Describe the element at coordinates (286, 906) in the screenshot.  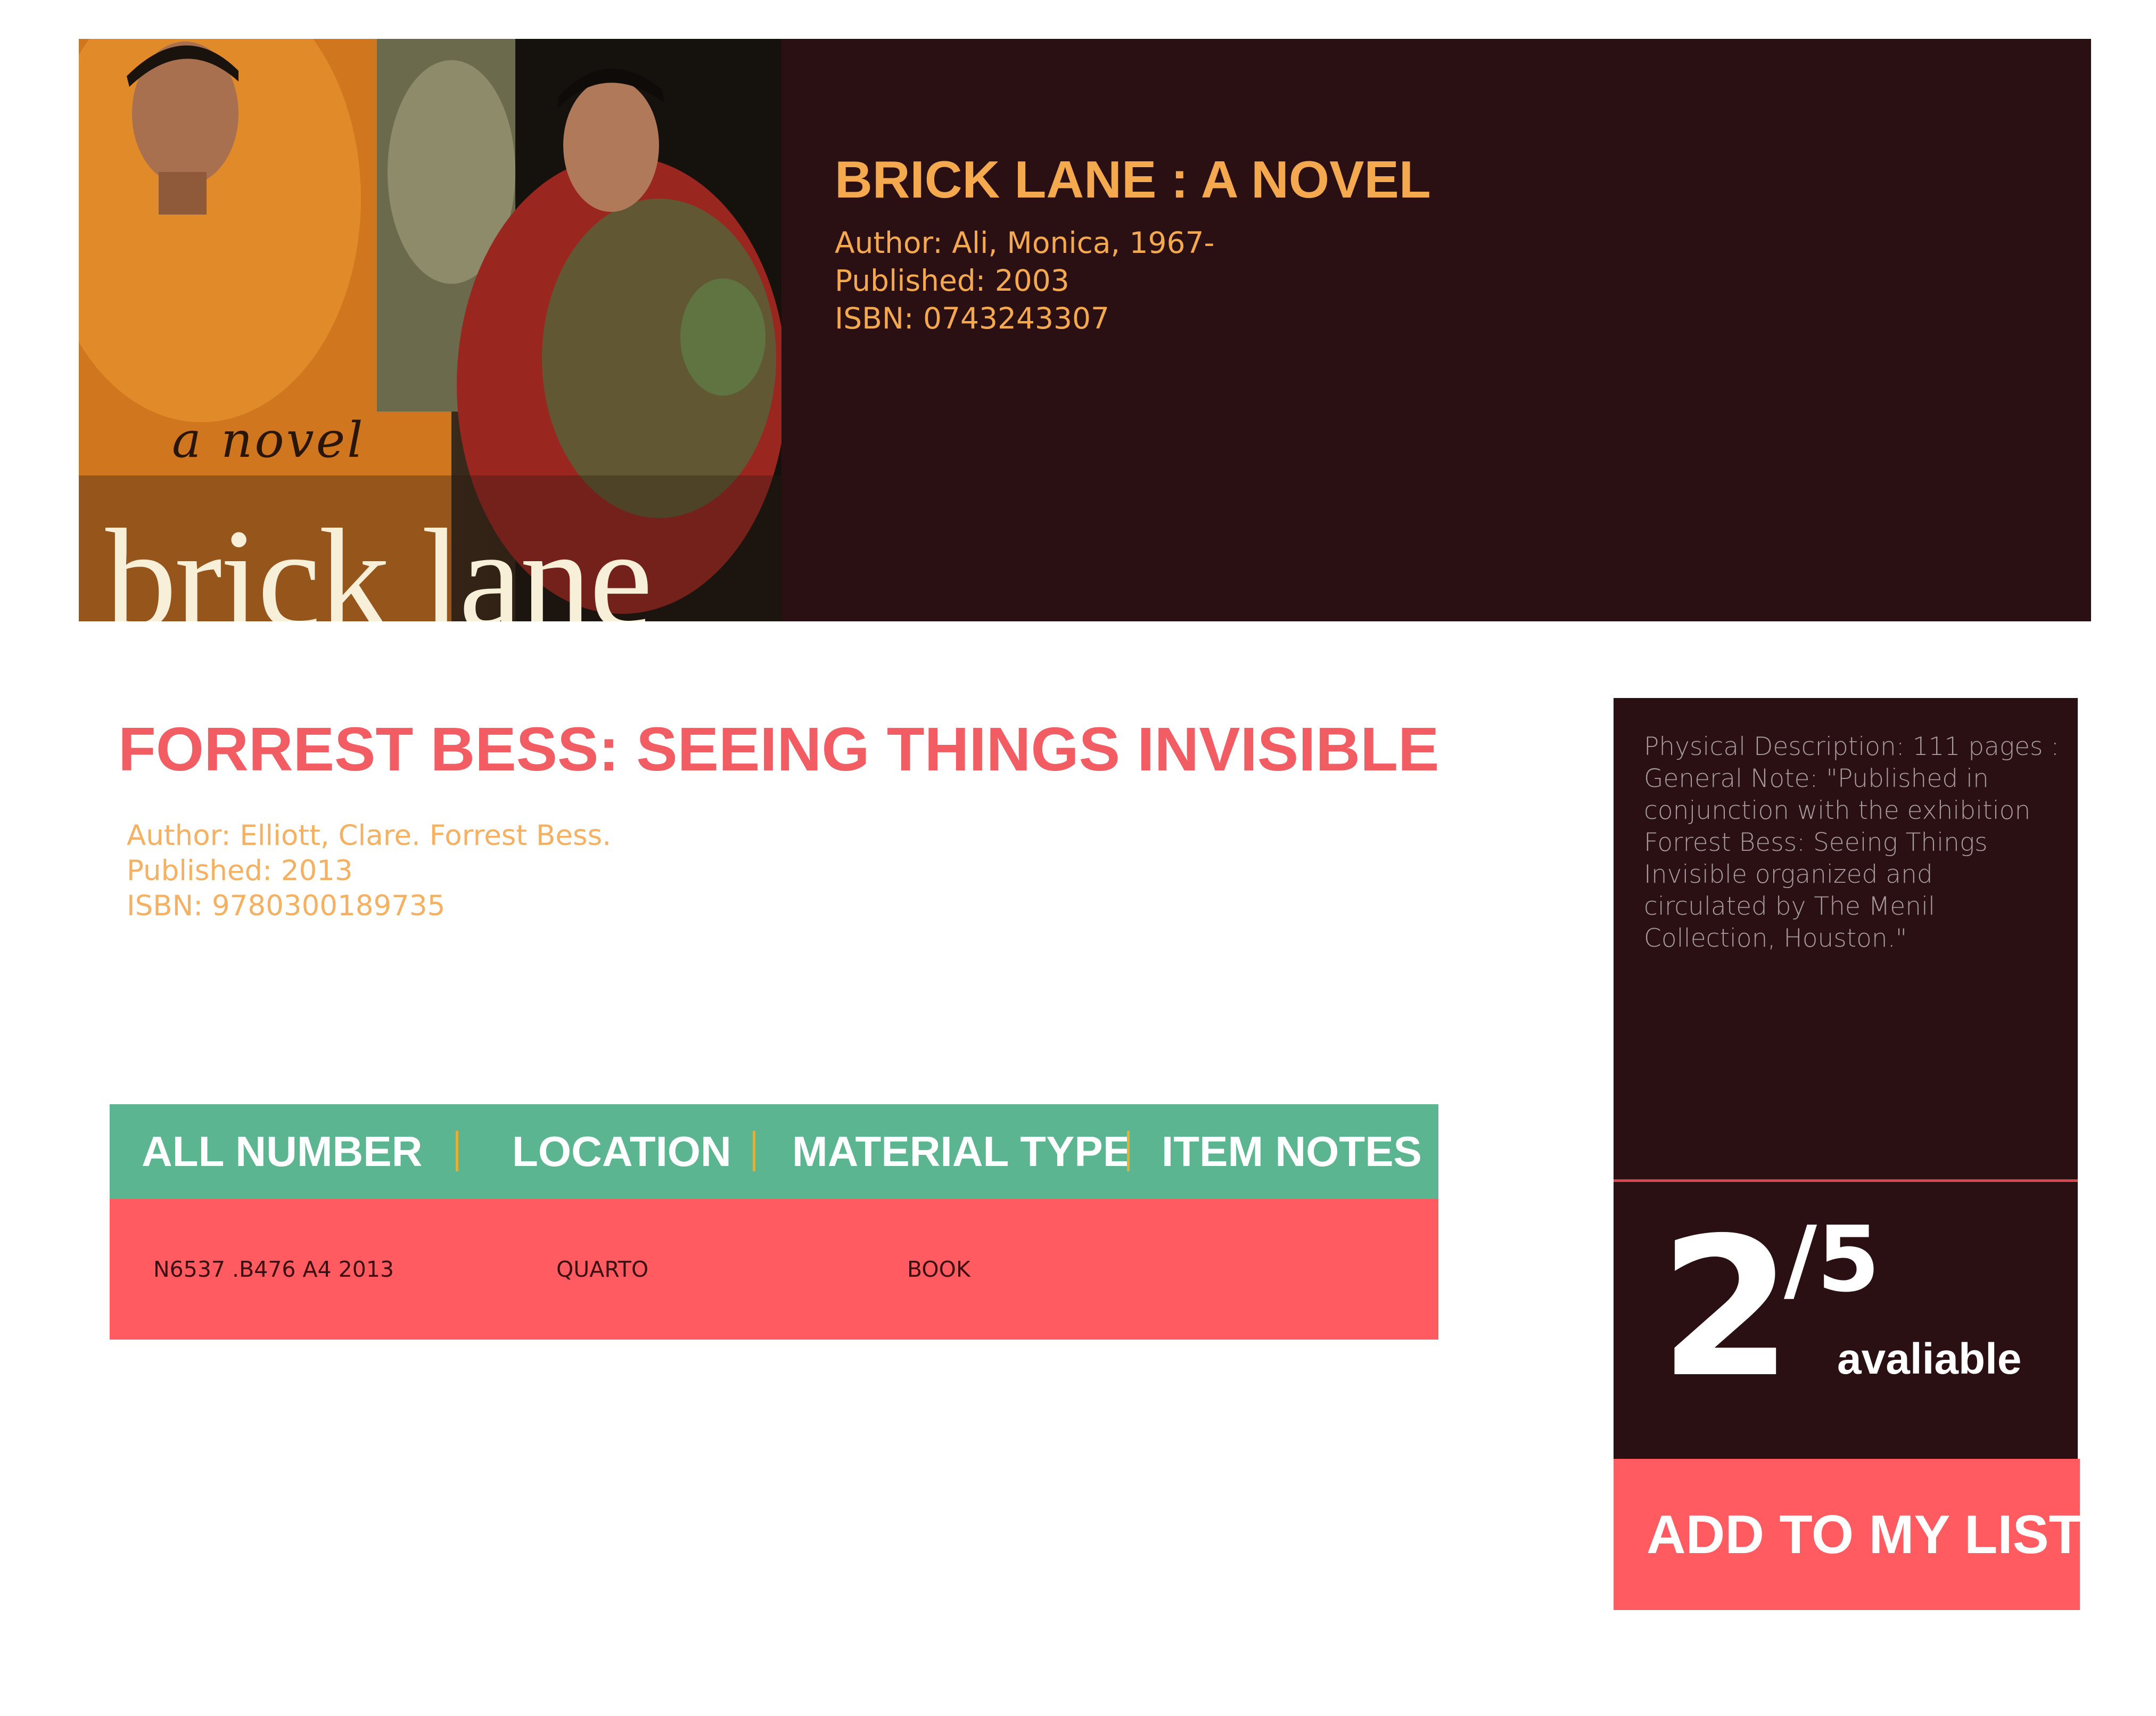
I see `record-isbn: ISBN: 9780300189735` at that location.